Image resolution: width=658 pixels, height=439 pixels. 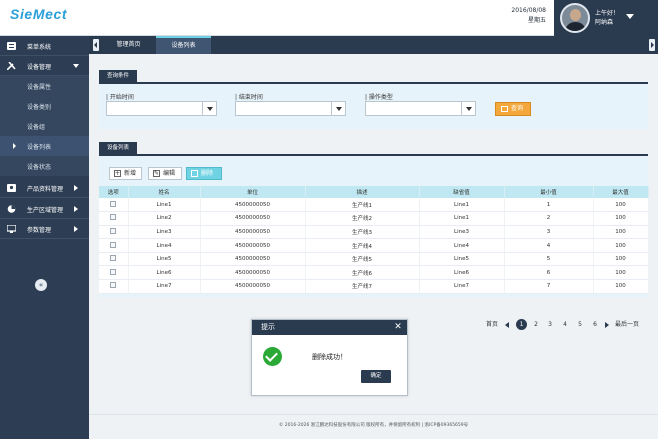 I want to click on sidebar-item-parameters: 参数管理, so click(x=44, y=229).